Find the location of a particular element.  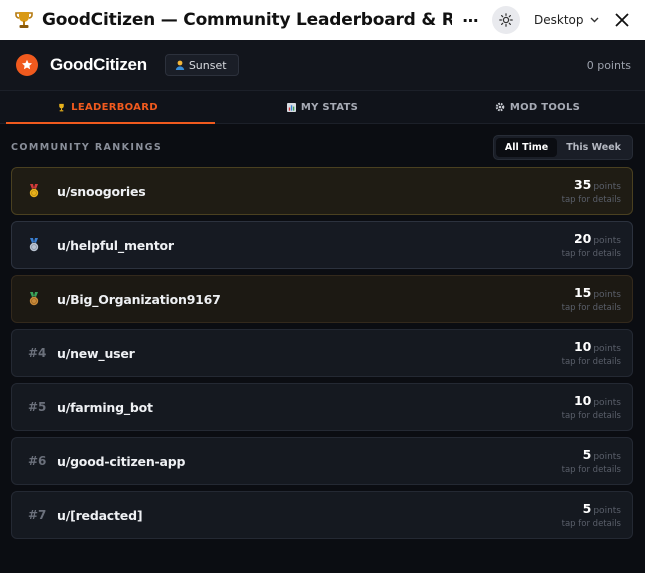

tab-my-stats: MY STATS is located at coordinates (322, 107).